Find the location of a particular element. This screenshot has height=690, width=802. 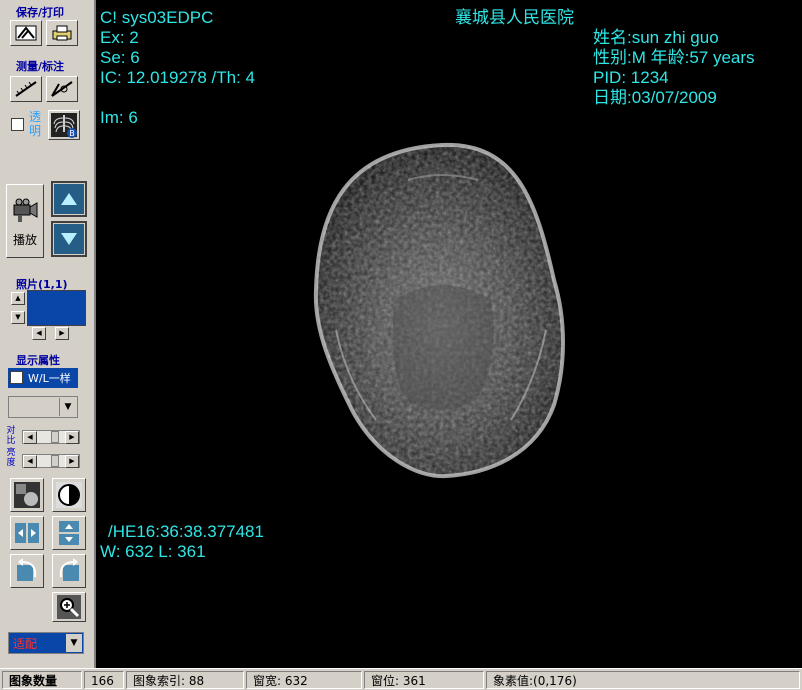

save-print-title: 保存/打印 is located at coordinates (40, 12).